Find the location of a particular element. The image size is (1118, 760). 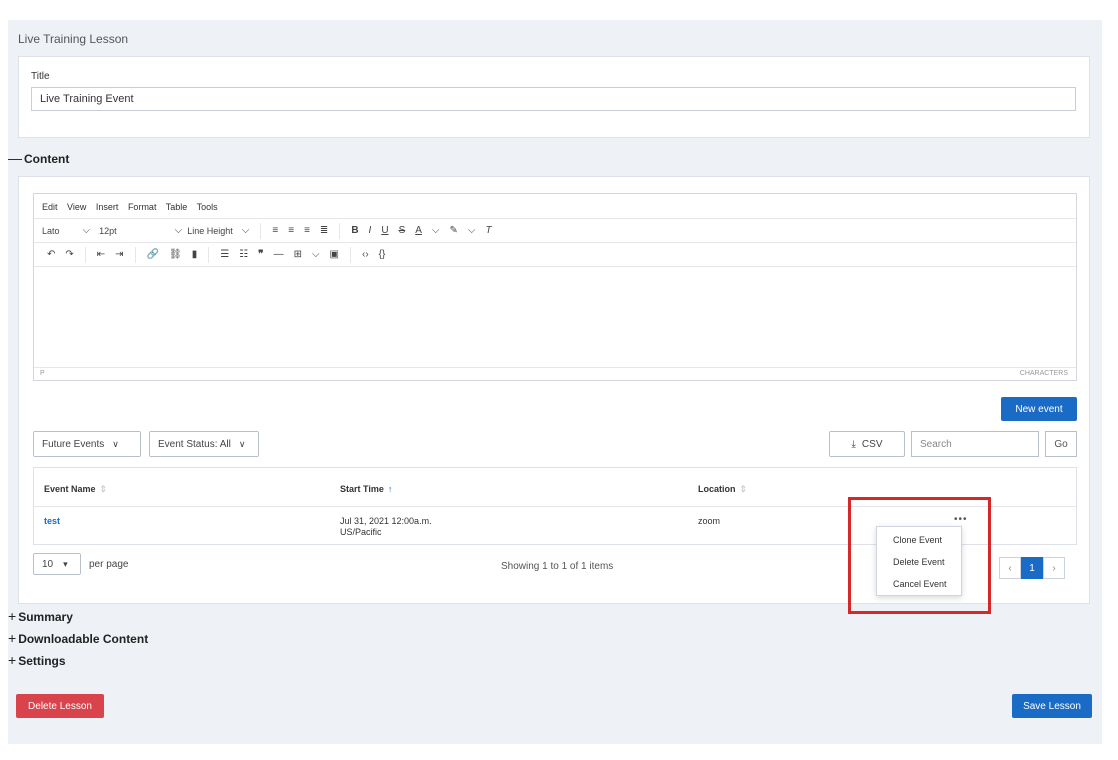

event-name-link: test is located at coordinates (52, 521).